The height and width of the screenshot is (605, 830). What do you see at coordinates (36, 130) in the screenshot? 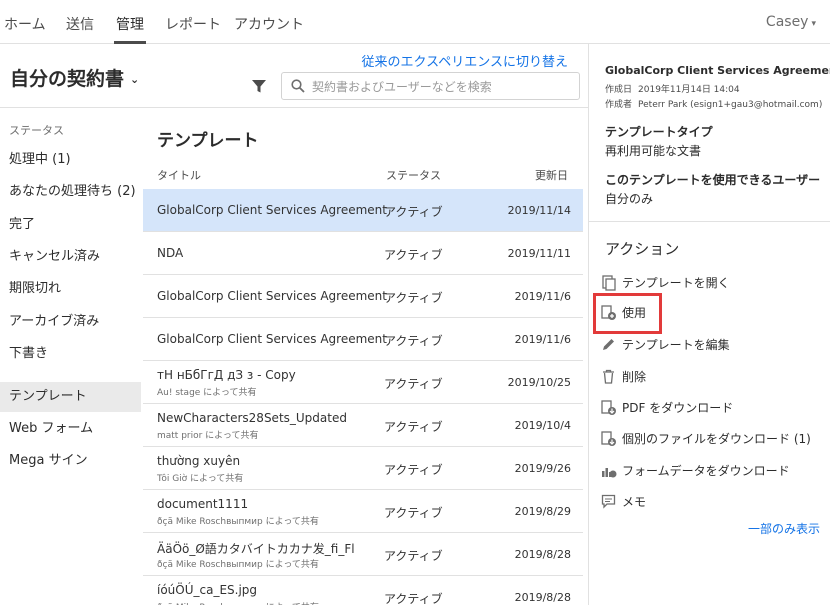
I see `sidebar-section-label: ステータス` at bounding box center [36, 130].